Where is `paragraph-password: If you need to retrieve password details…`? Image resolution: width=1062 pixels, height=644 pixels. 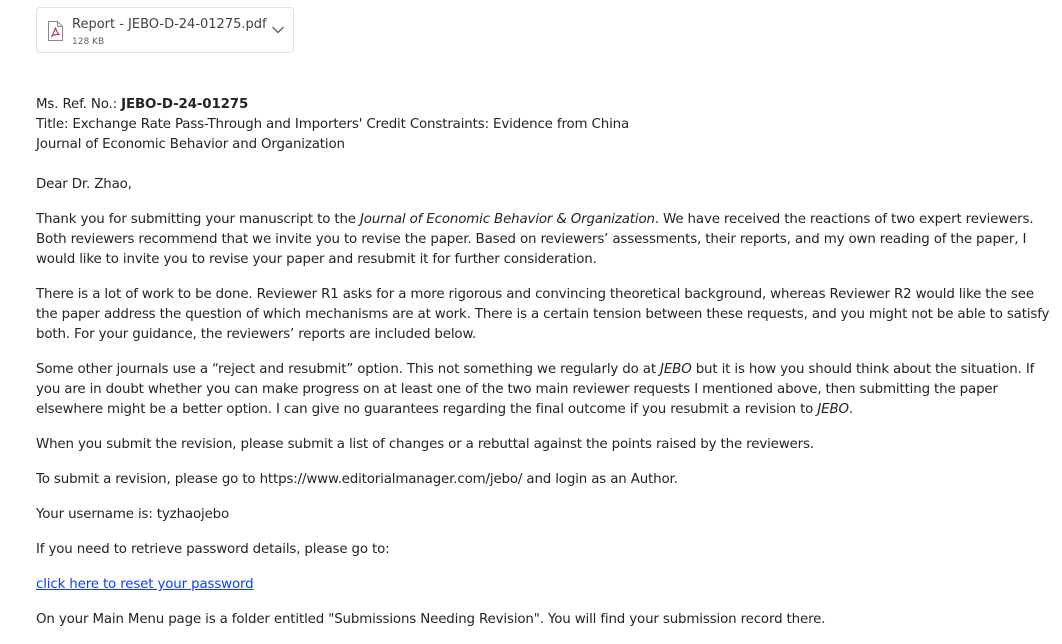 paragraph-password: If you need to retrieve password details… is located at coordinates (213, 549).